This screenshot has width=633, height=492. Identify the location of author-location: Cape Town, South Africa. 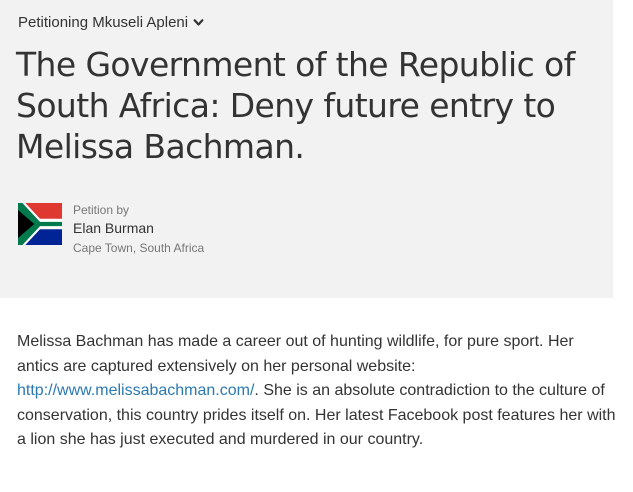
(139, 248).